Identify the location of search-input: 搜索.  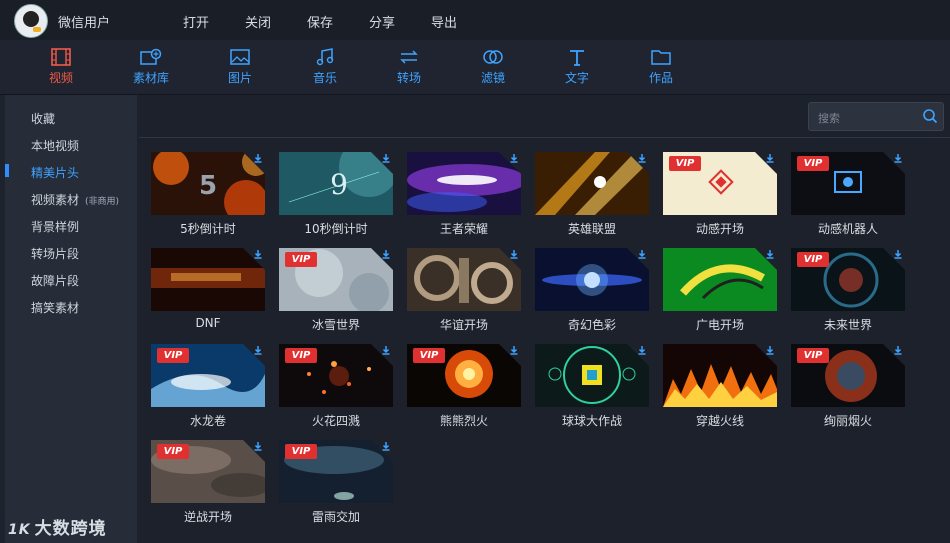
(829, 118).